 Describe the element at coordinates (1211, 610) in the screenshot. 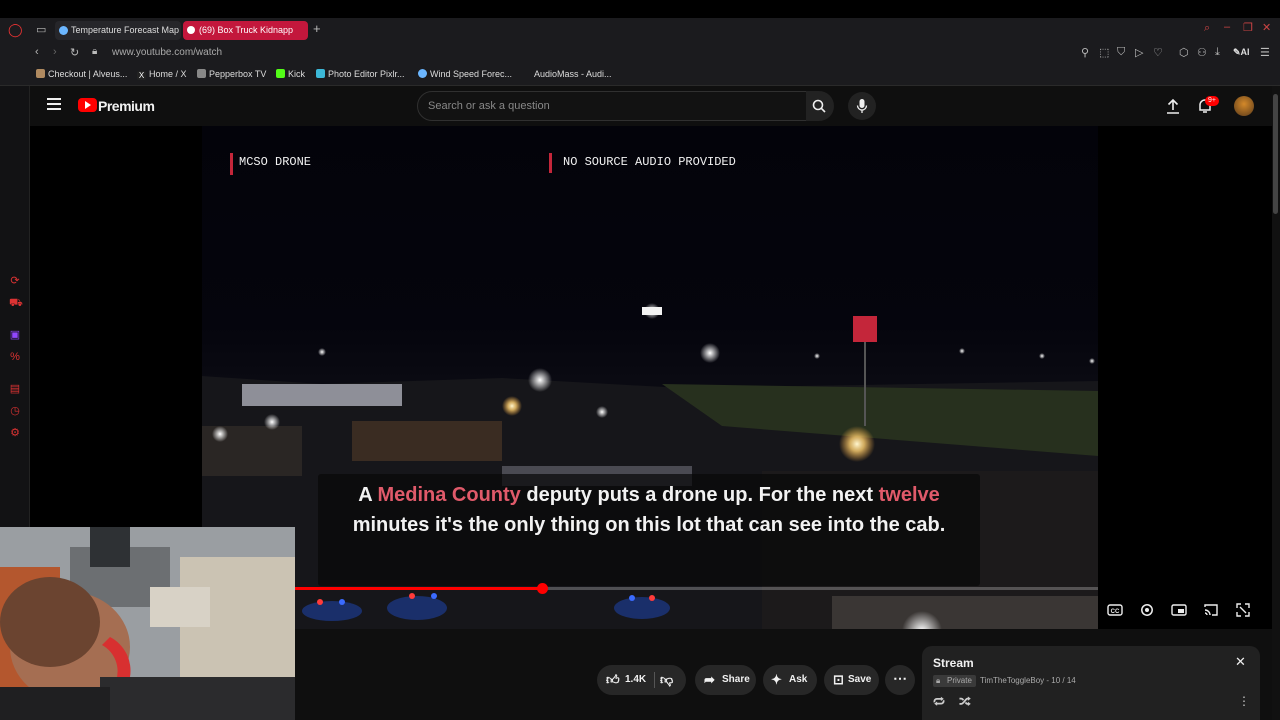

I see `cast-icon` at that location.